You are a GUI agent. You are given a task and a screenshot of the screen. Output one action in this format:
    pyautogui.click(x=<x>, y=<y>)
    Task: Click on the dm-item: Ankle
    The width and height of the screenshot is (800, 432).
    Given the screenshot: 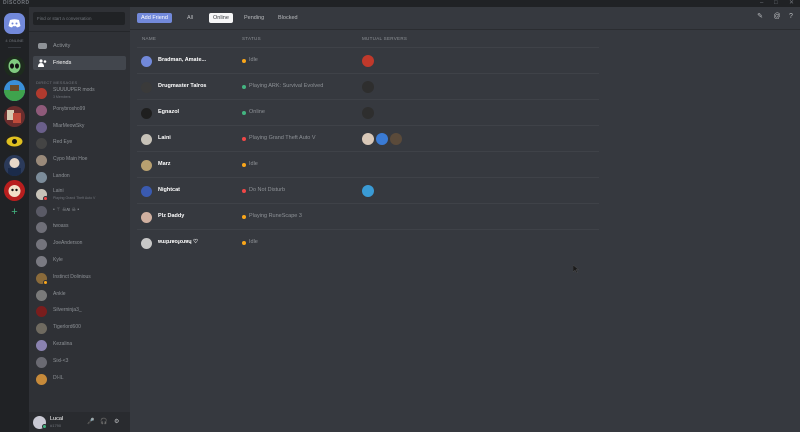 What is the action you would take?
    pyautogui.click(x=79, y=295)
    